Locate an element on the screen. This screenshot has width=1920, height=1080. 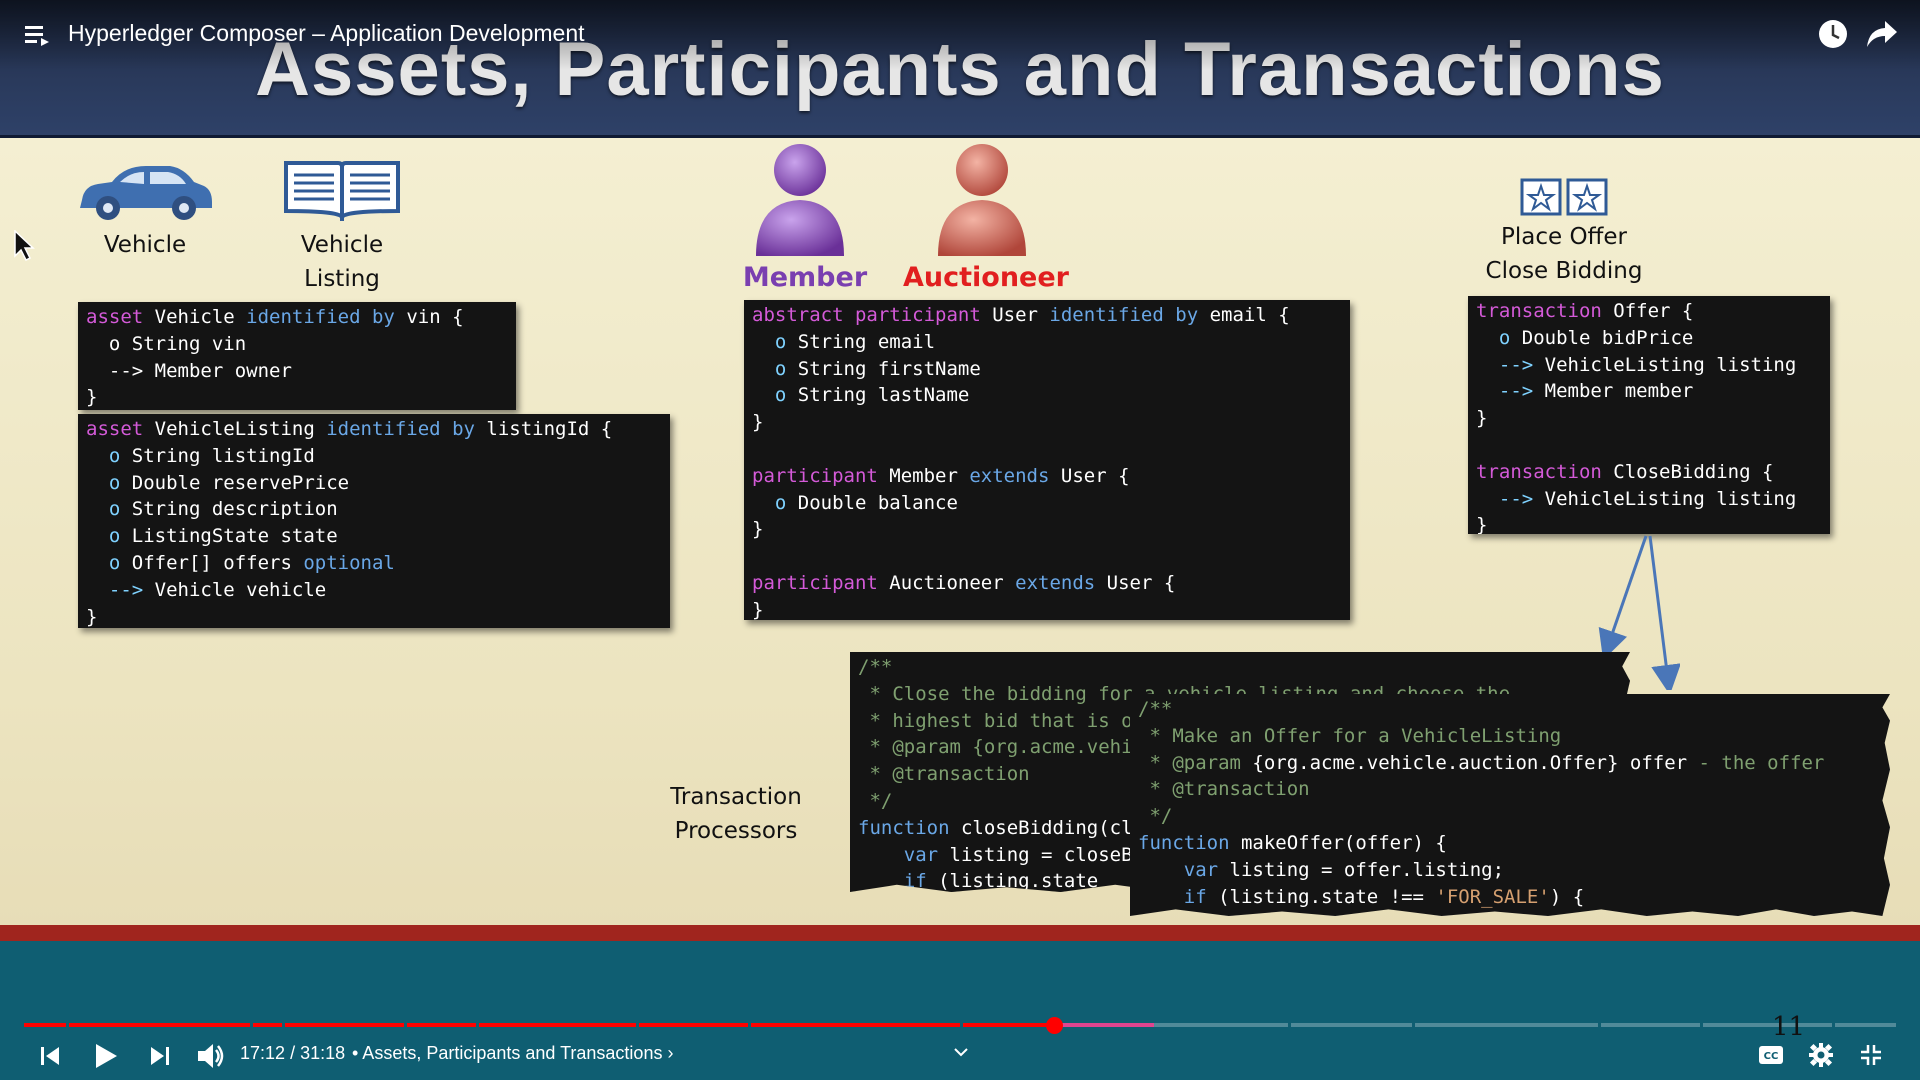
code-token: * @transaction is located at coordinates (1224, 789).